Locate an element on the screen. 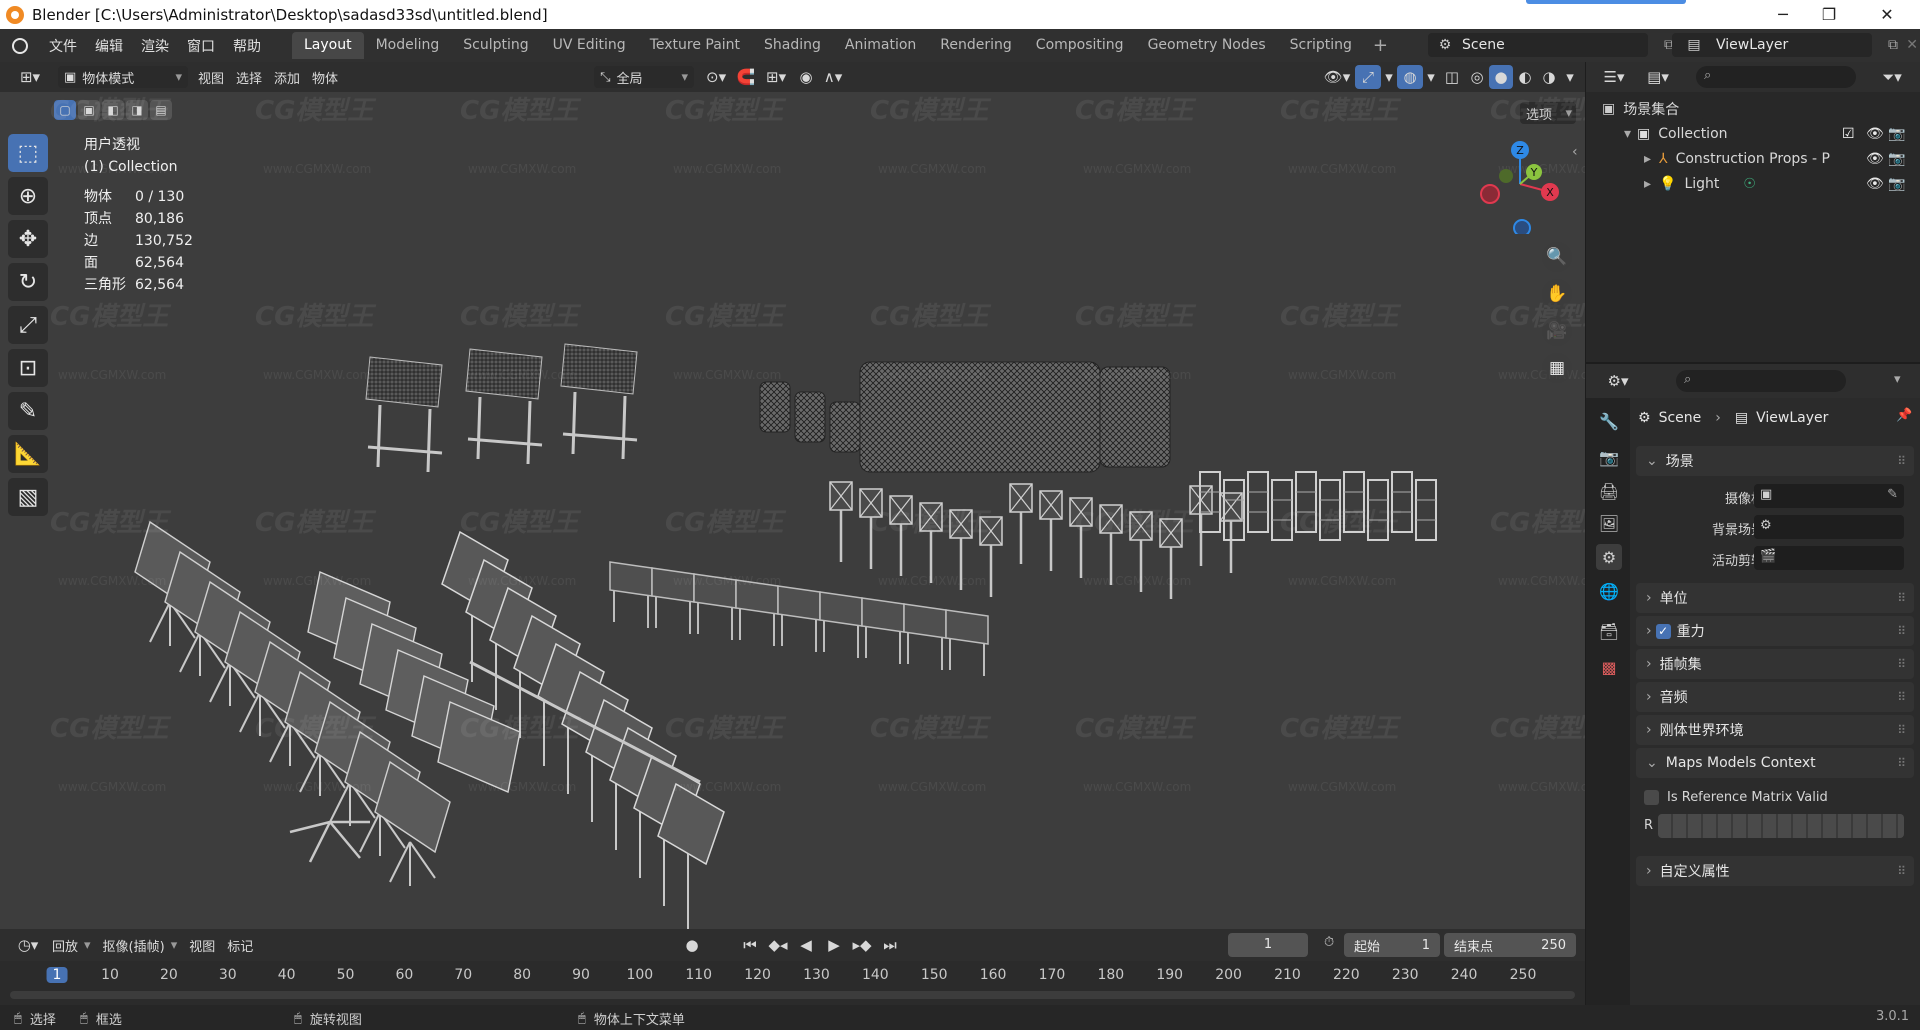 This screenshot has width=1920, height=1030. select-box-tool-icon: ⬚ is located at coordinates (28, 153).